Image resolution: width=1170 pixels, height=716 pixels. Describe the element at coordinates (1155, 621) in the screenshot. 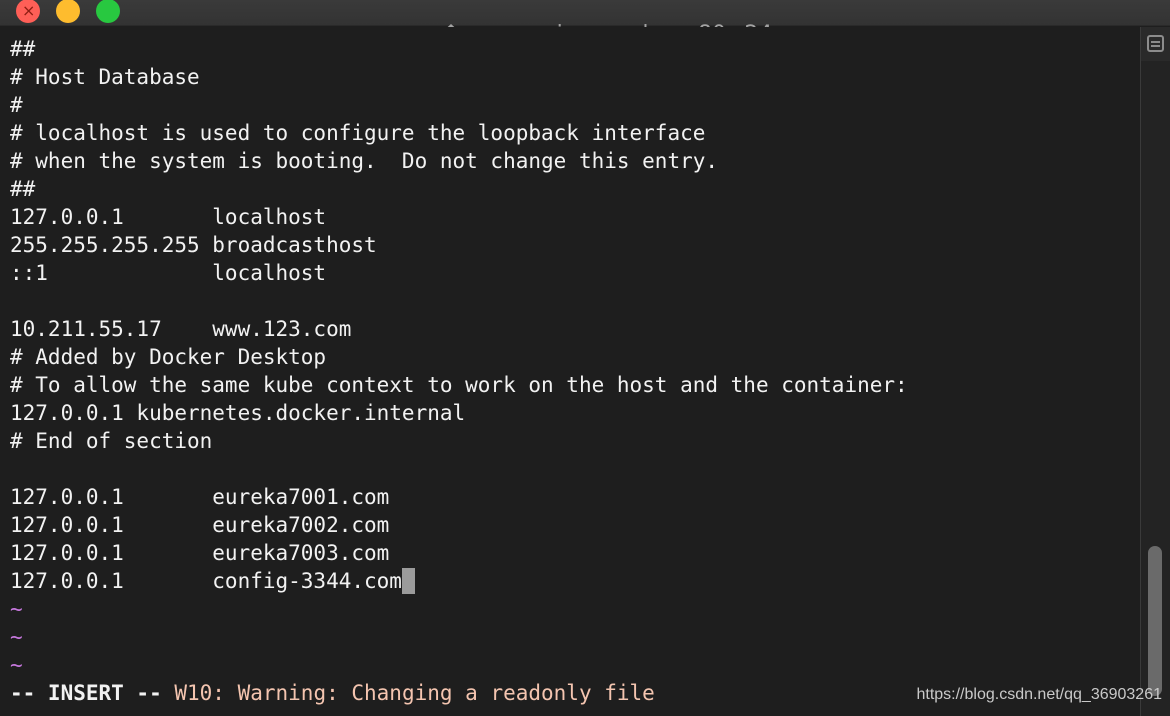

I see `scroll-thumb` at that location.